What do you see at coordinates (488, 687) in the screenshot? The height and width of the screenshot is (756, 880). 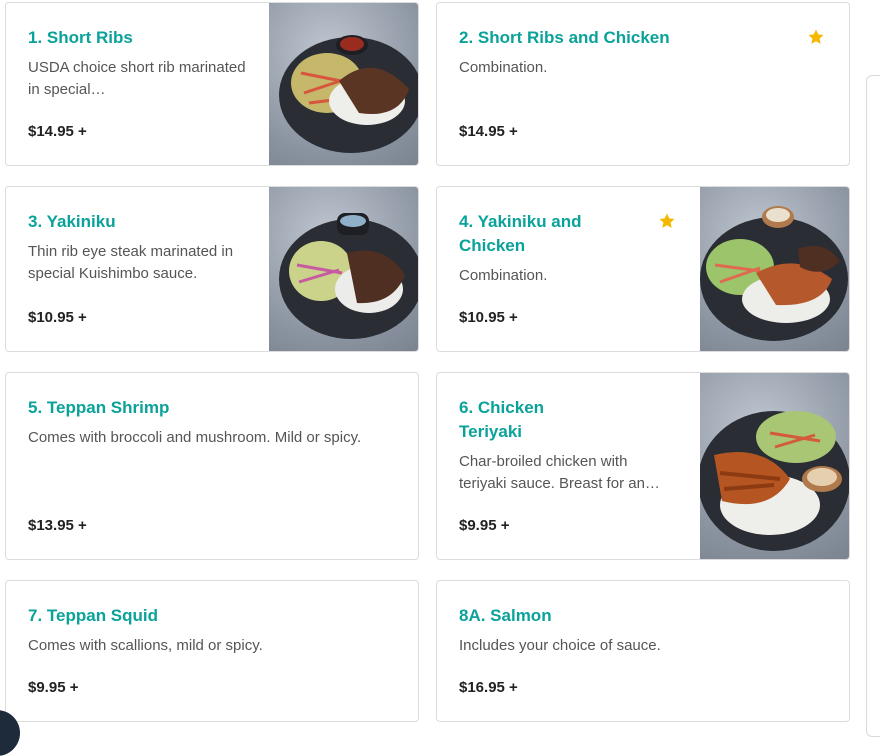 I see `menu-item-price: $16.95 +` at bounding box center [488, 687].